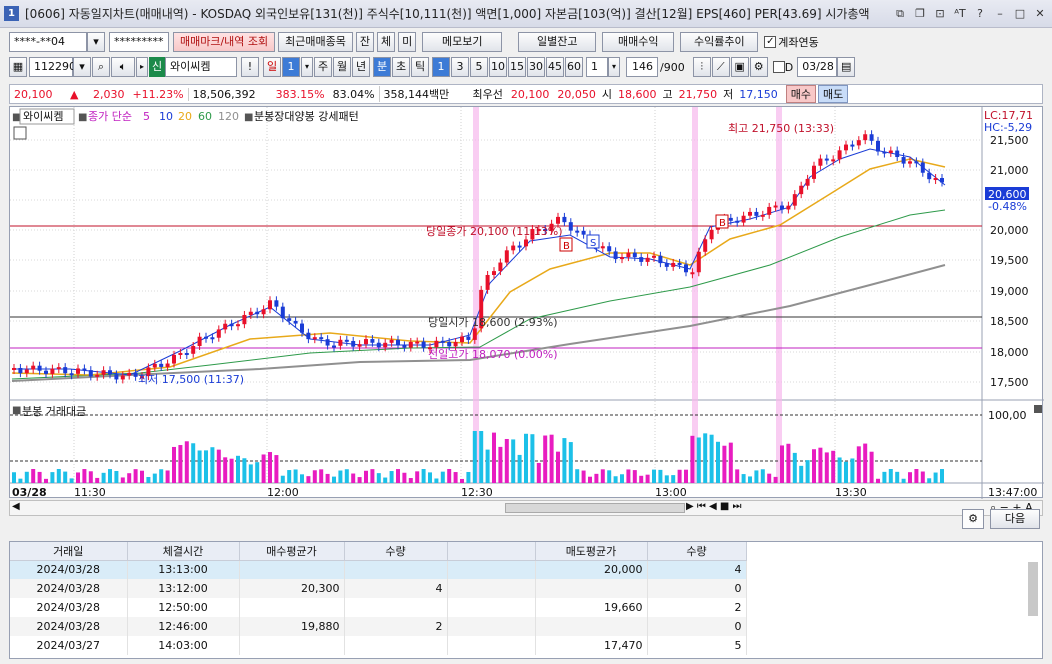  What do you see at coordinates (16, 506) in the screenshot?
I see `scroll-left-icon: ◀` at bounding box center [16, 506].